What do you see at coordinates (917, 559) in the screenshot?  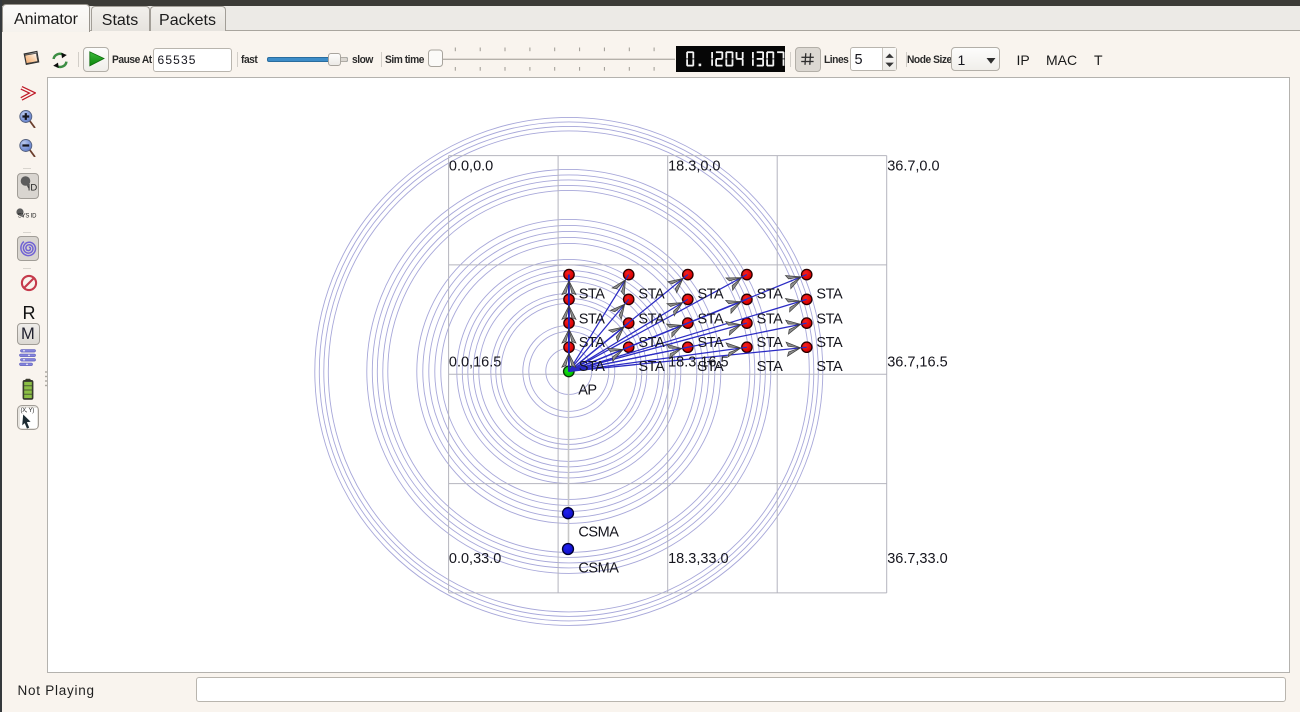 I see `svg-text: 36.7,33.0` at bounding box center [917, 559].